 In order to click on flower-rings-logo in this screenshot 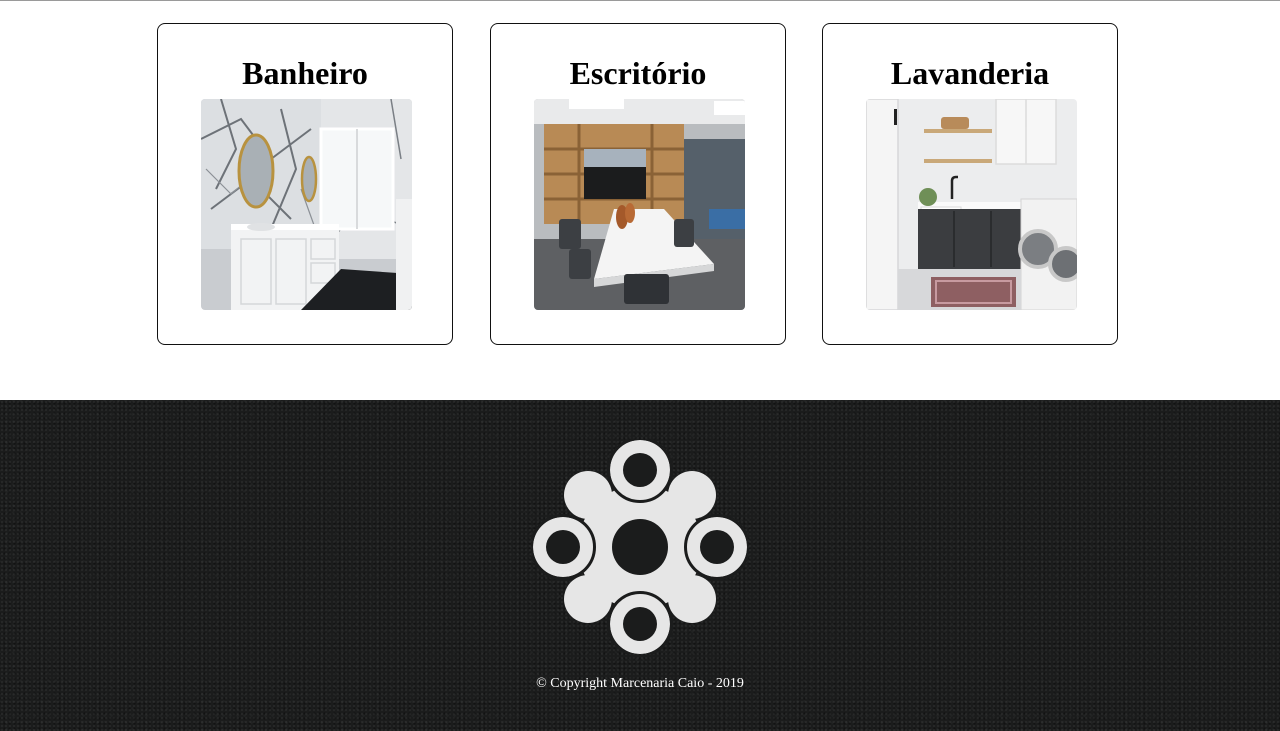, I will do `click(640, 547)`.